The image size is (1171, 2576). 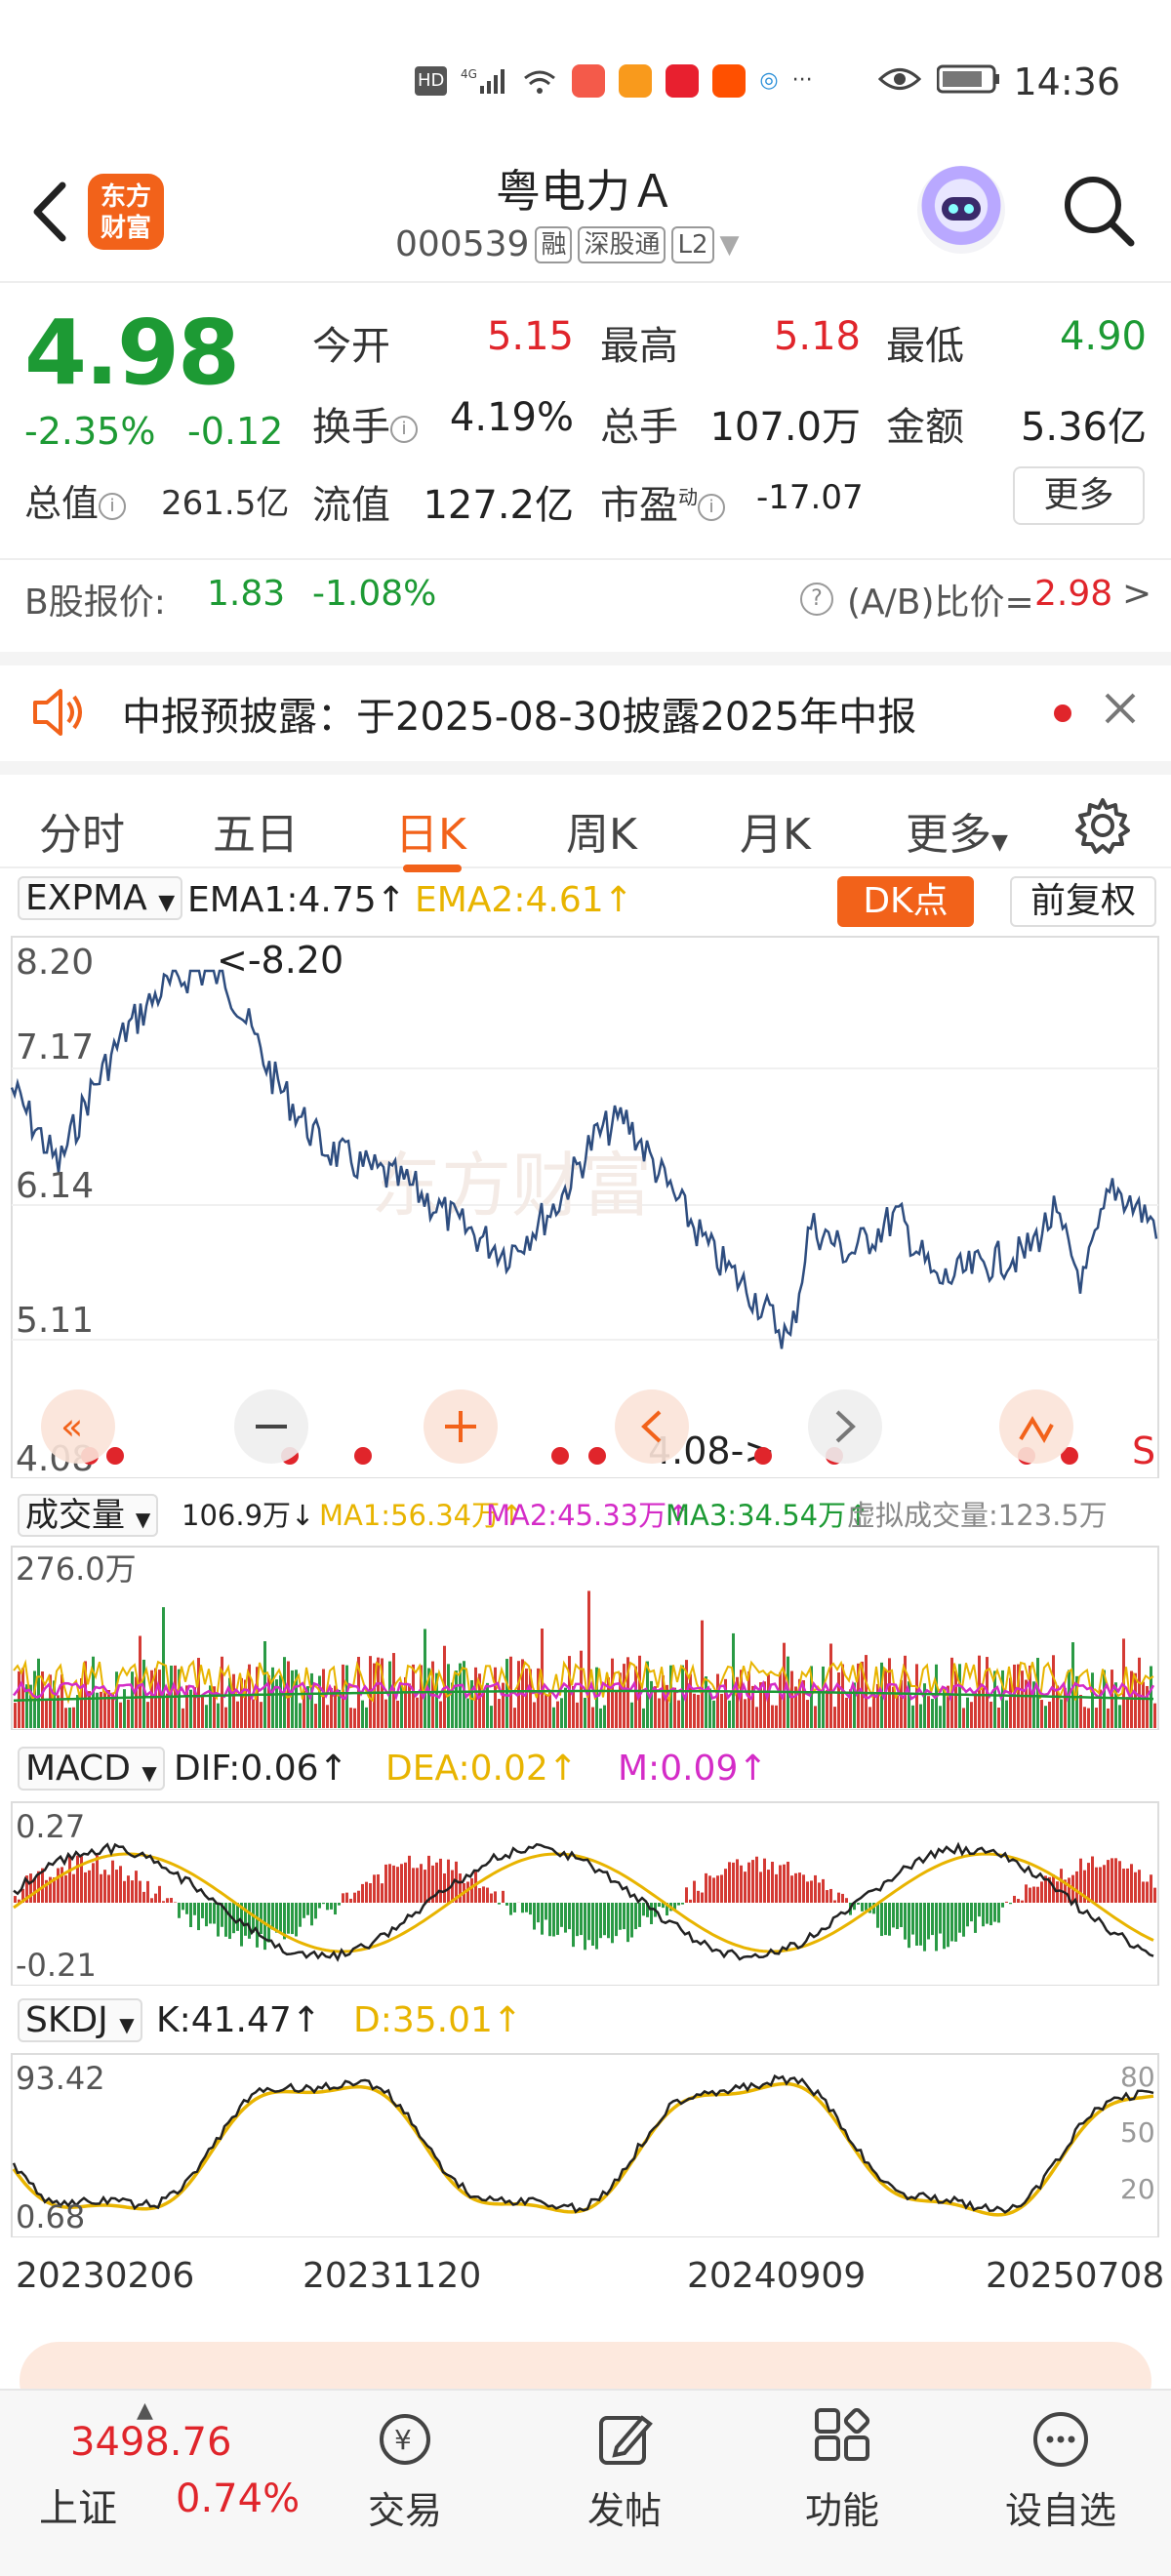 What do you see at coordinates (585, 1893) in the screenshot?
I see `macd-chart: 0.27 -0.21` at bounding box center [585, 1893].